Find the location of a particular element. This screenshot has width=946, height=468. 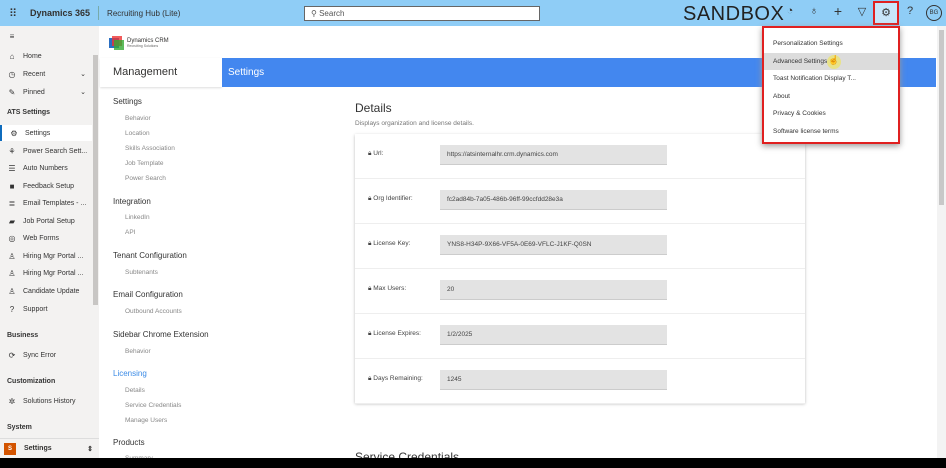

nav-solutions-history: ✲ Solutions History is located at coordinates (46, 401).